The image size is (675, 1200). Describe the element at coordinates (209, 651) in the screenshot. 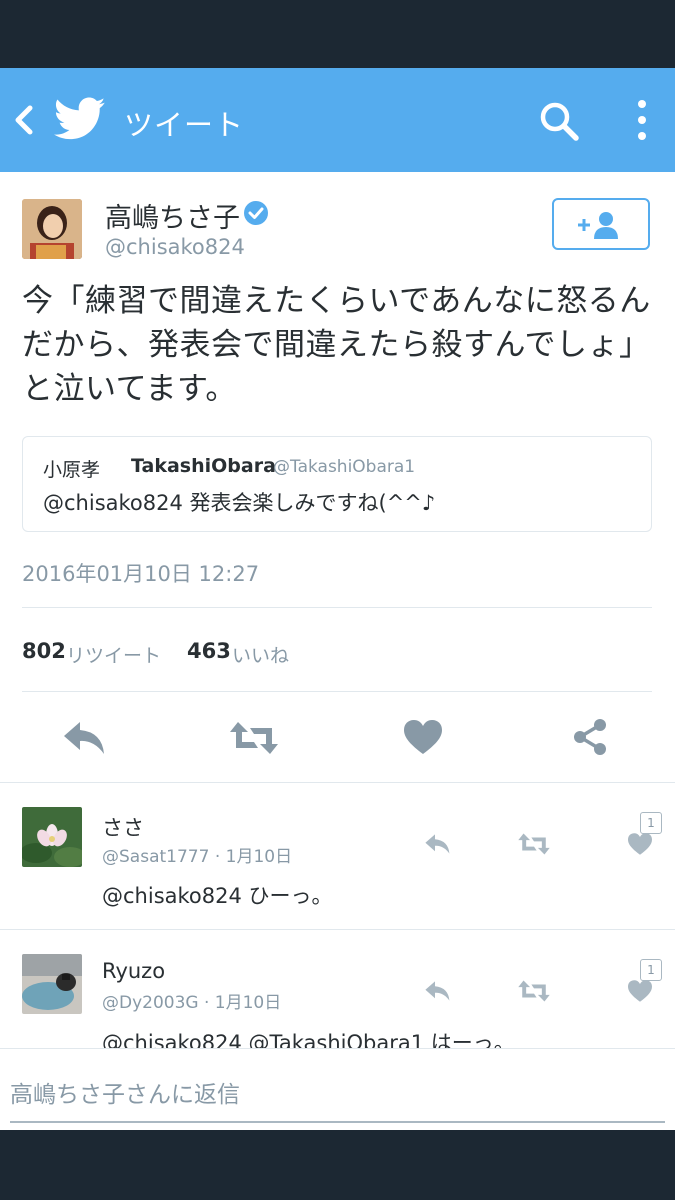

I see `like-count: 463` at that location.